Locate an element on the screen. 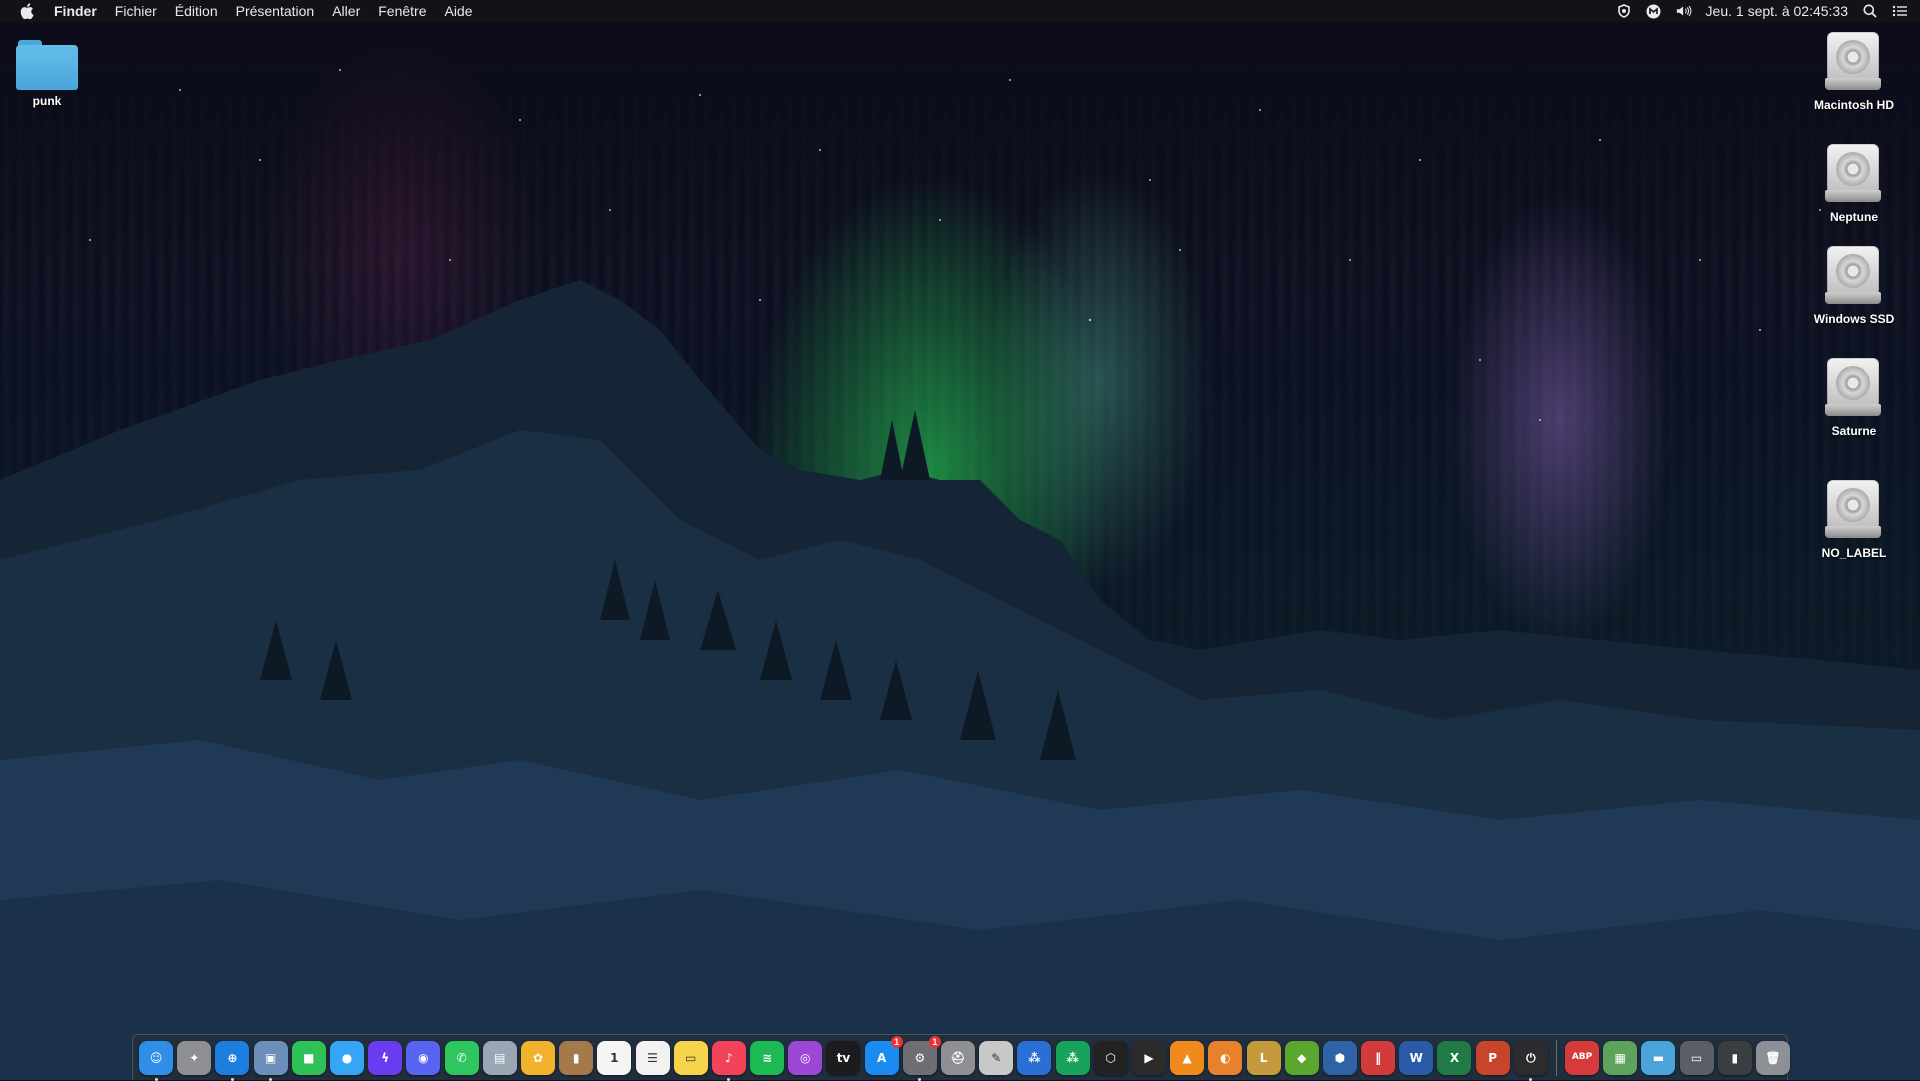 This screenshot has height=1081, width=1920. dock-glyph: ♪ is located at coordinates (729, 1057).